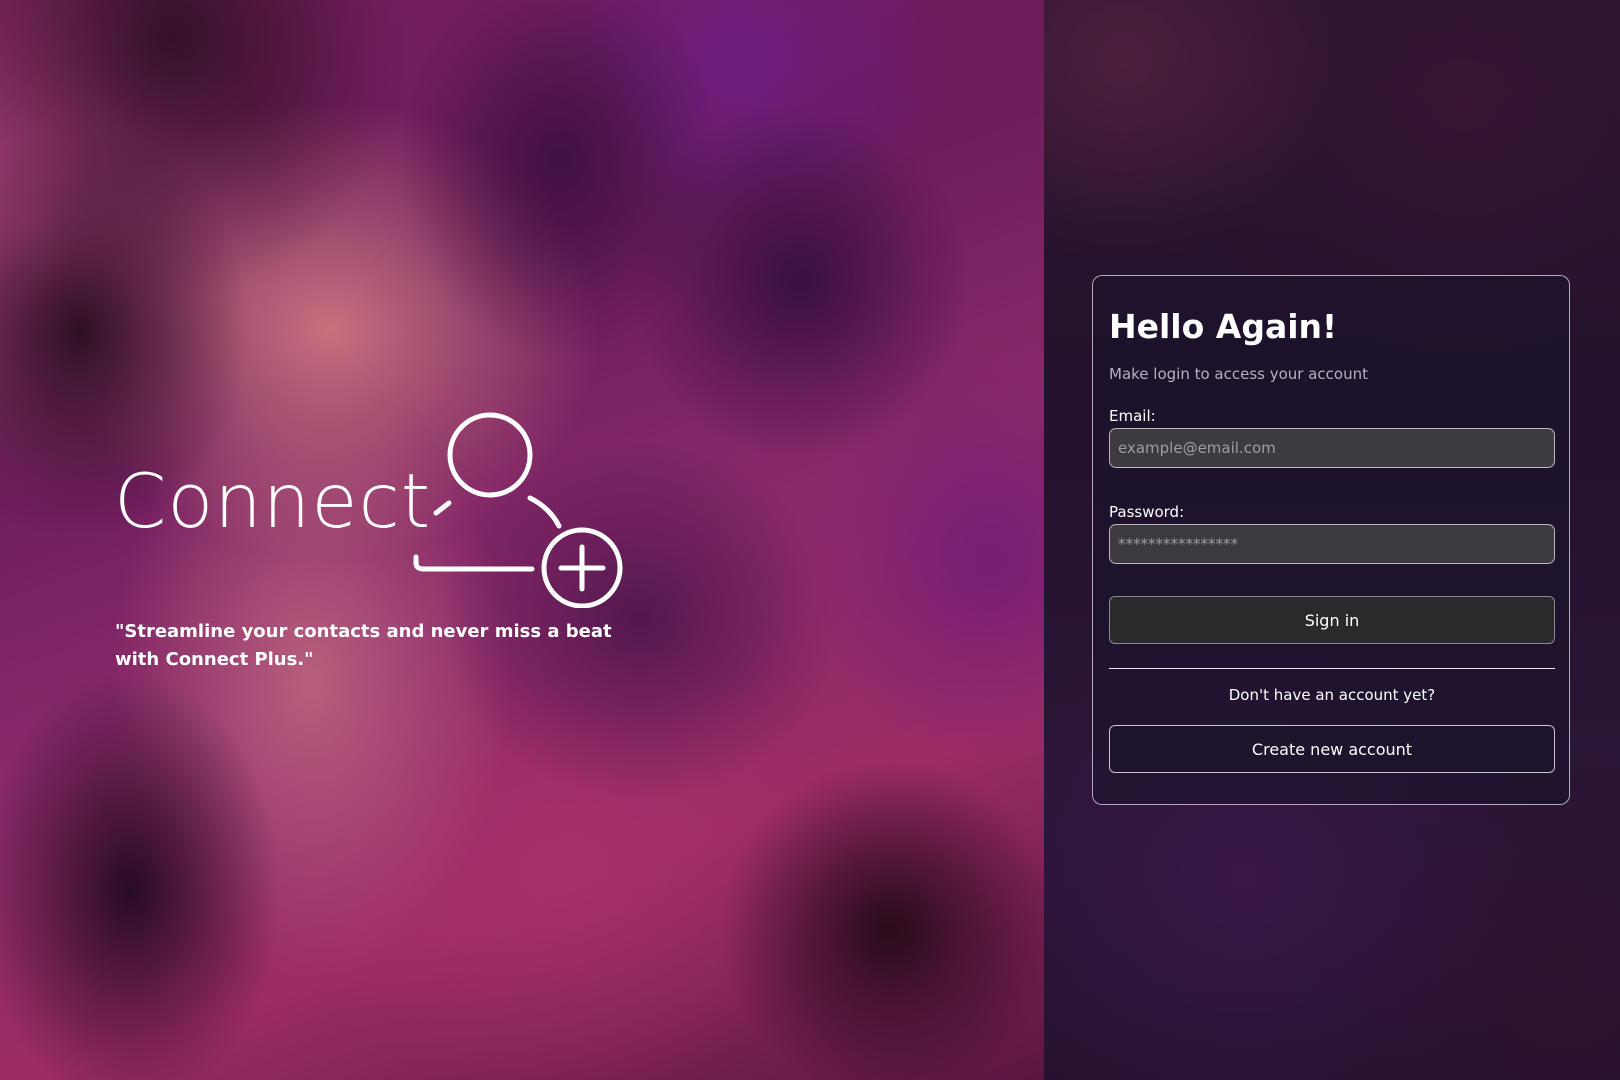 The height and width of the screenshot is (1080, 1620). I want to click on login-subtitle: Make login to access your account, so click(1238, 374).